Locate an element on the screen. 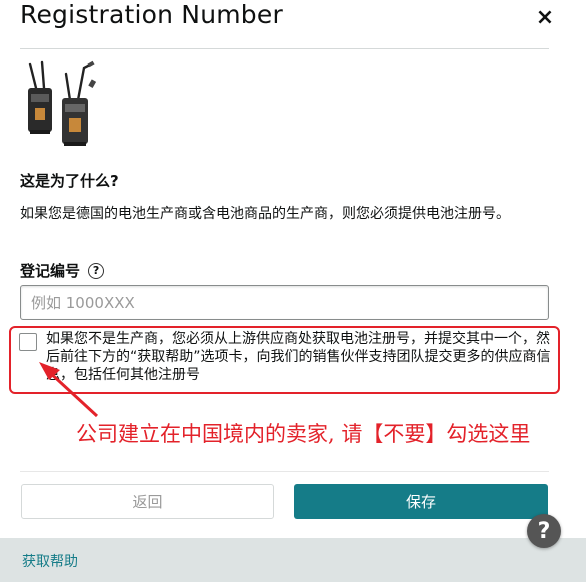 Image resolution: width=586 pixels, height=582 pixels. footer-divider is located at coordinates (284, 471).